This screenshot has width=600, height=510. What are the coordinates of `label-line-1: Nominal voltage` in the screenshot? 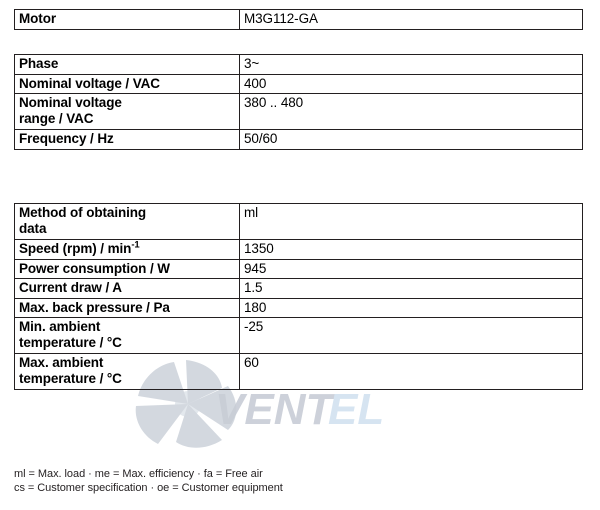 It's located at (70, 102).